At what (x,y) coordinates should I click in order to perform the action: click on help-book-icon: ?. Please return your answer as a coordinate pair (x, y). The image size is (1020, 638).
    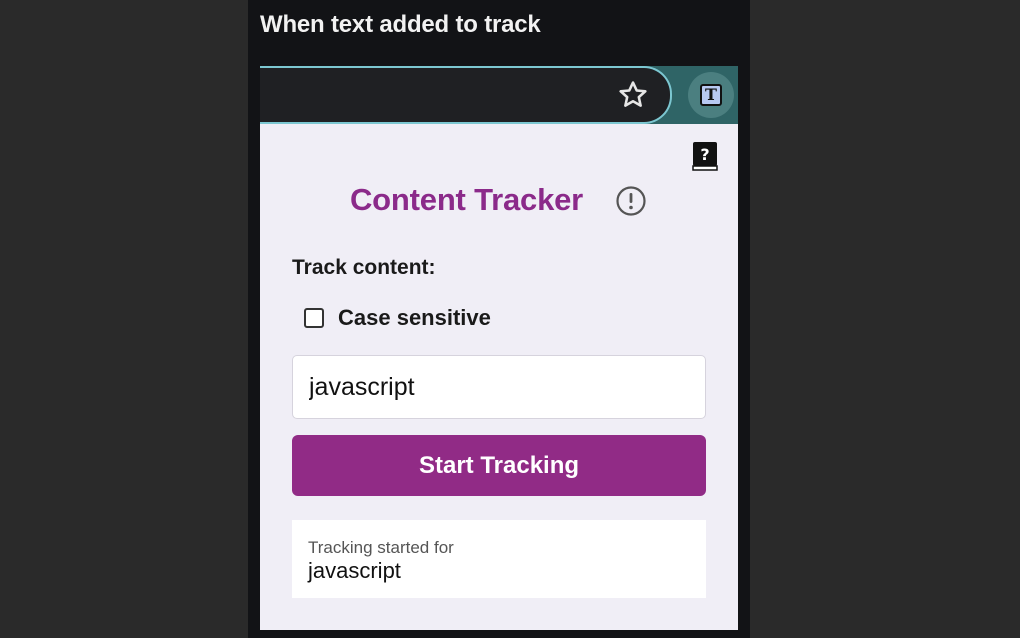
    Looking at the image, I should click on (705, 156).